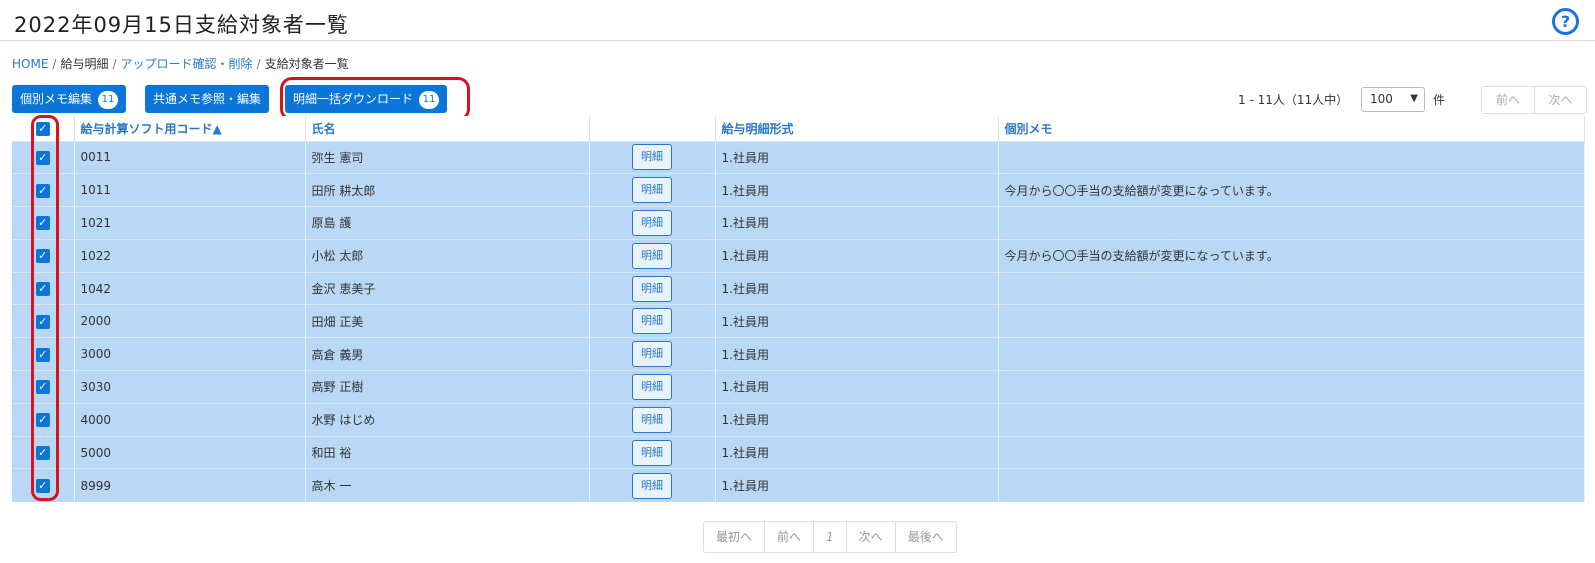 The height and width of the screenshot is (563, 1595). What do you see at coordinates (69, 99) in the screenshot?
I see `memo-edit-button: 個別メモ編集 11` at bounding box center [69, 99].